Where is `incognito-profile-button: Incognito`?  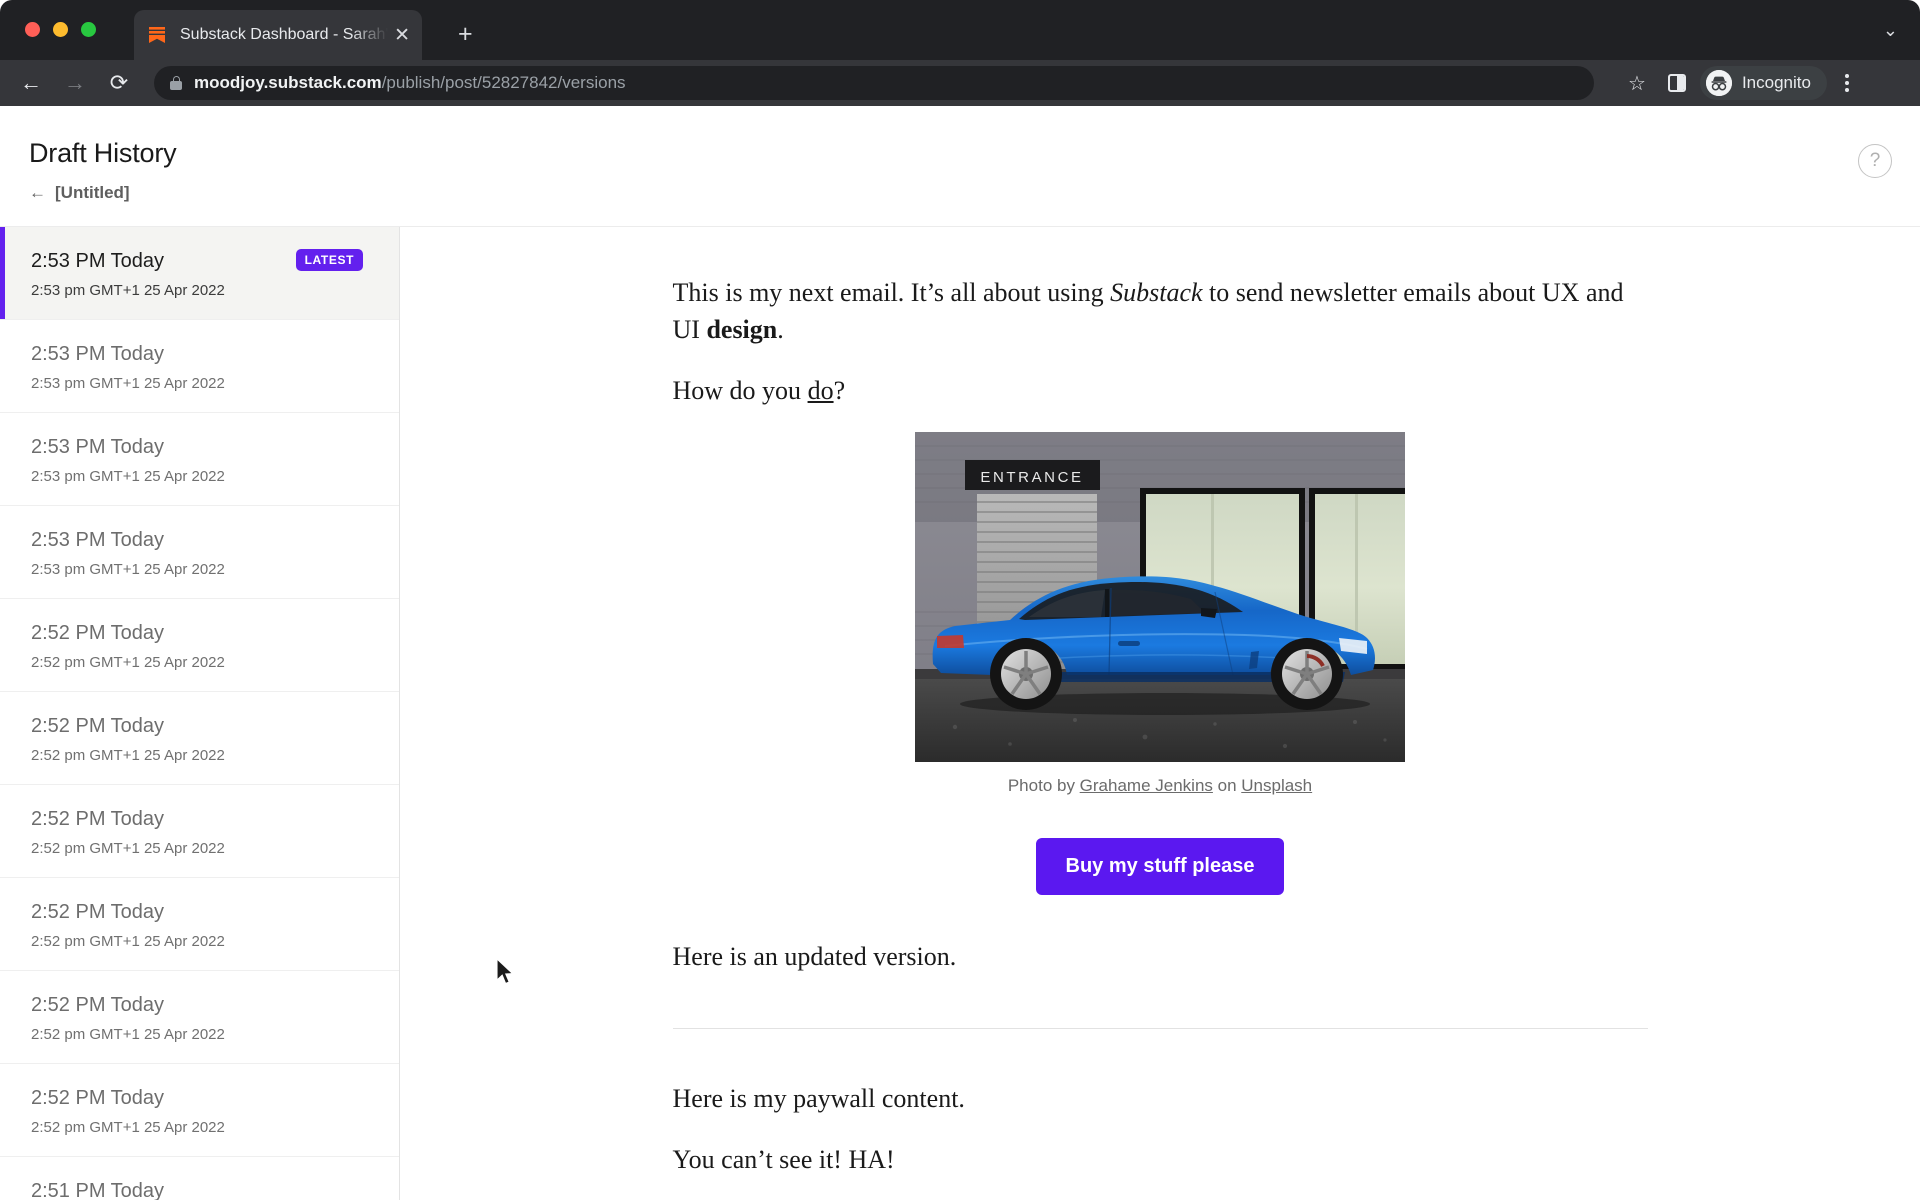
incognito-profile-button: Incognito is located at coordinates (1763, 83).